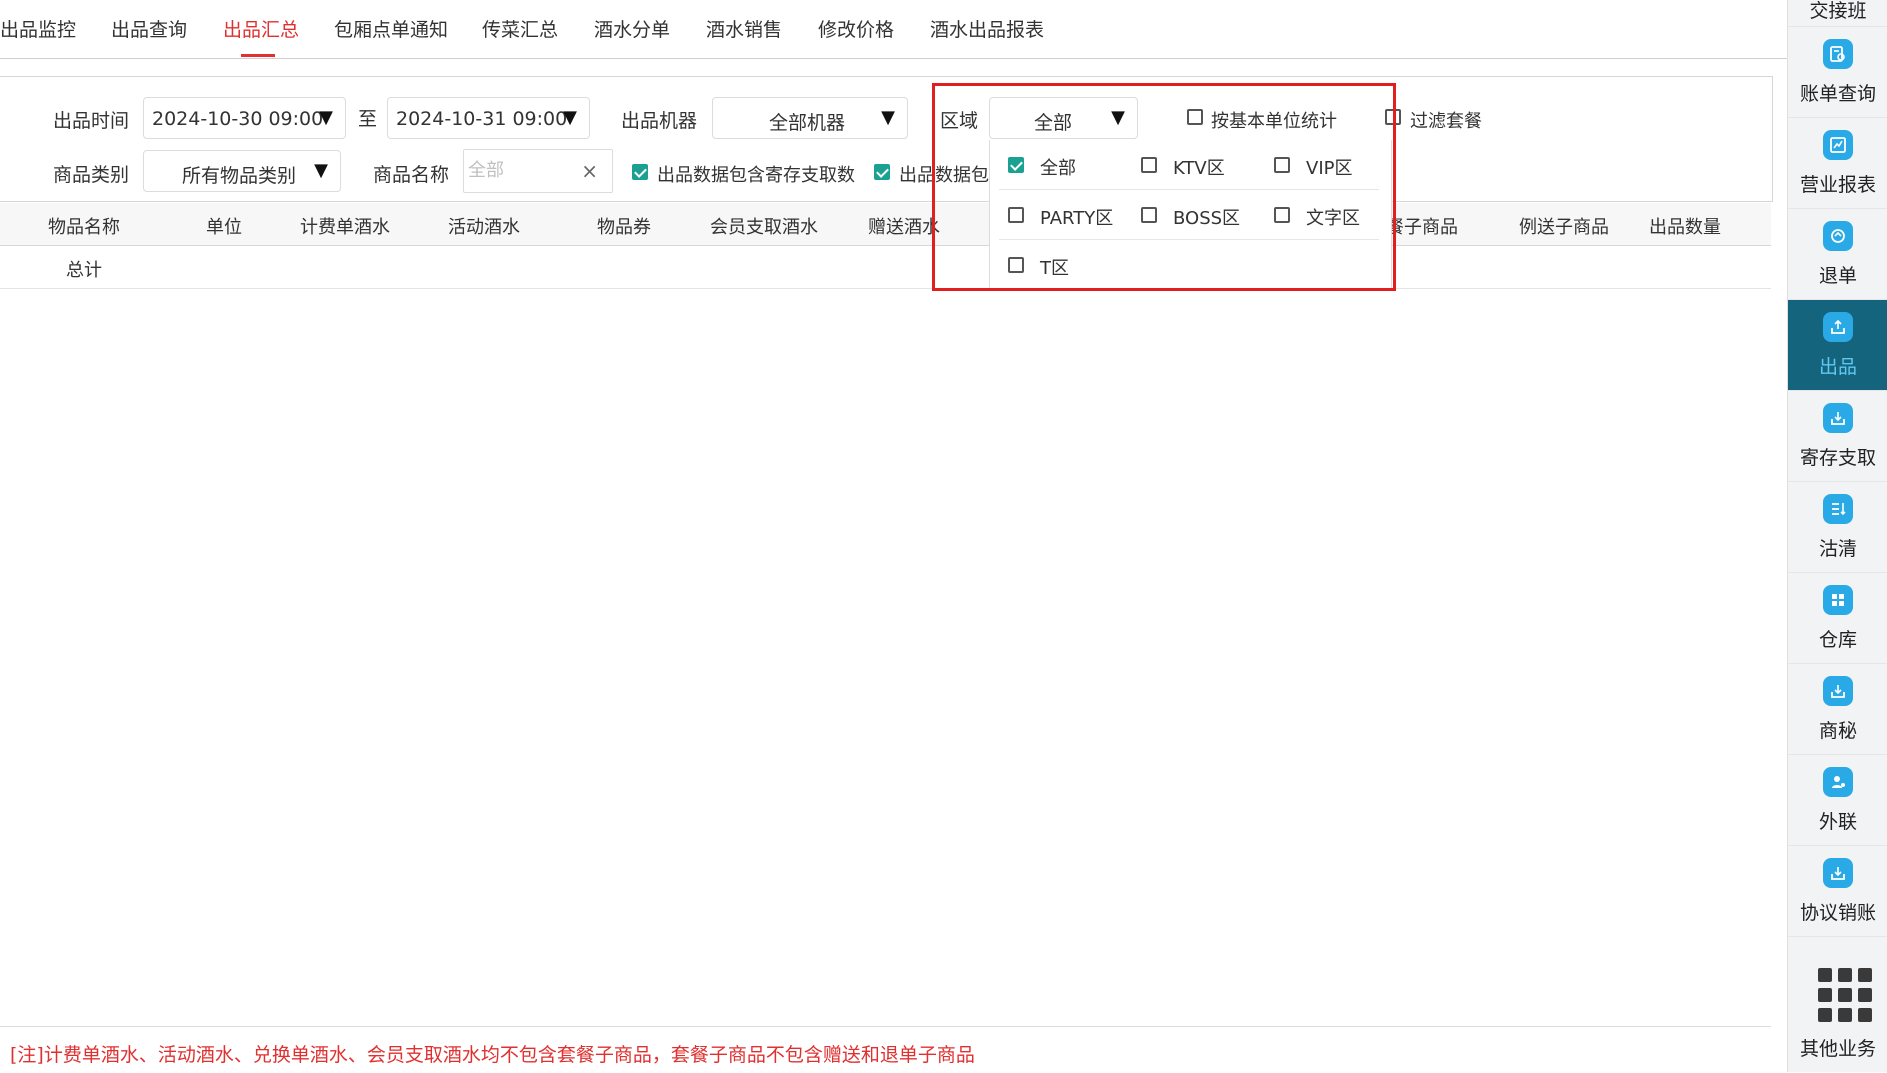 This screenshot has width=1887, height=1073. Describe the element at coordinates (807, 123) in the screenshot. I see `machine-value: 全部机器` at that location.